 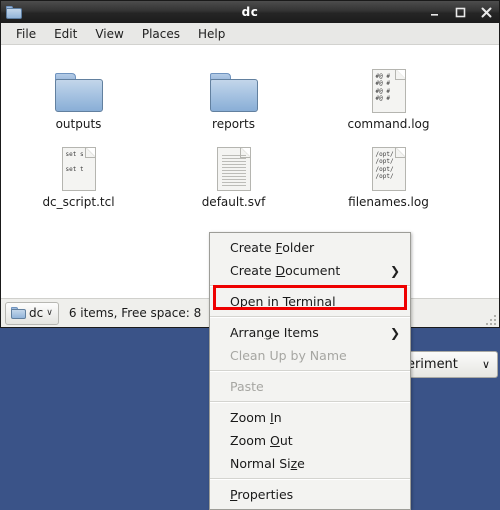 What do you see at coordinates (285, 270) in the screenshot?
I see `menu-item-label: Create Document` at bounding box center [285, 270].